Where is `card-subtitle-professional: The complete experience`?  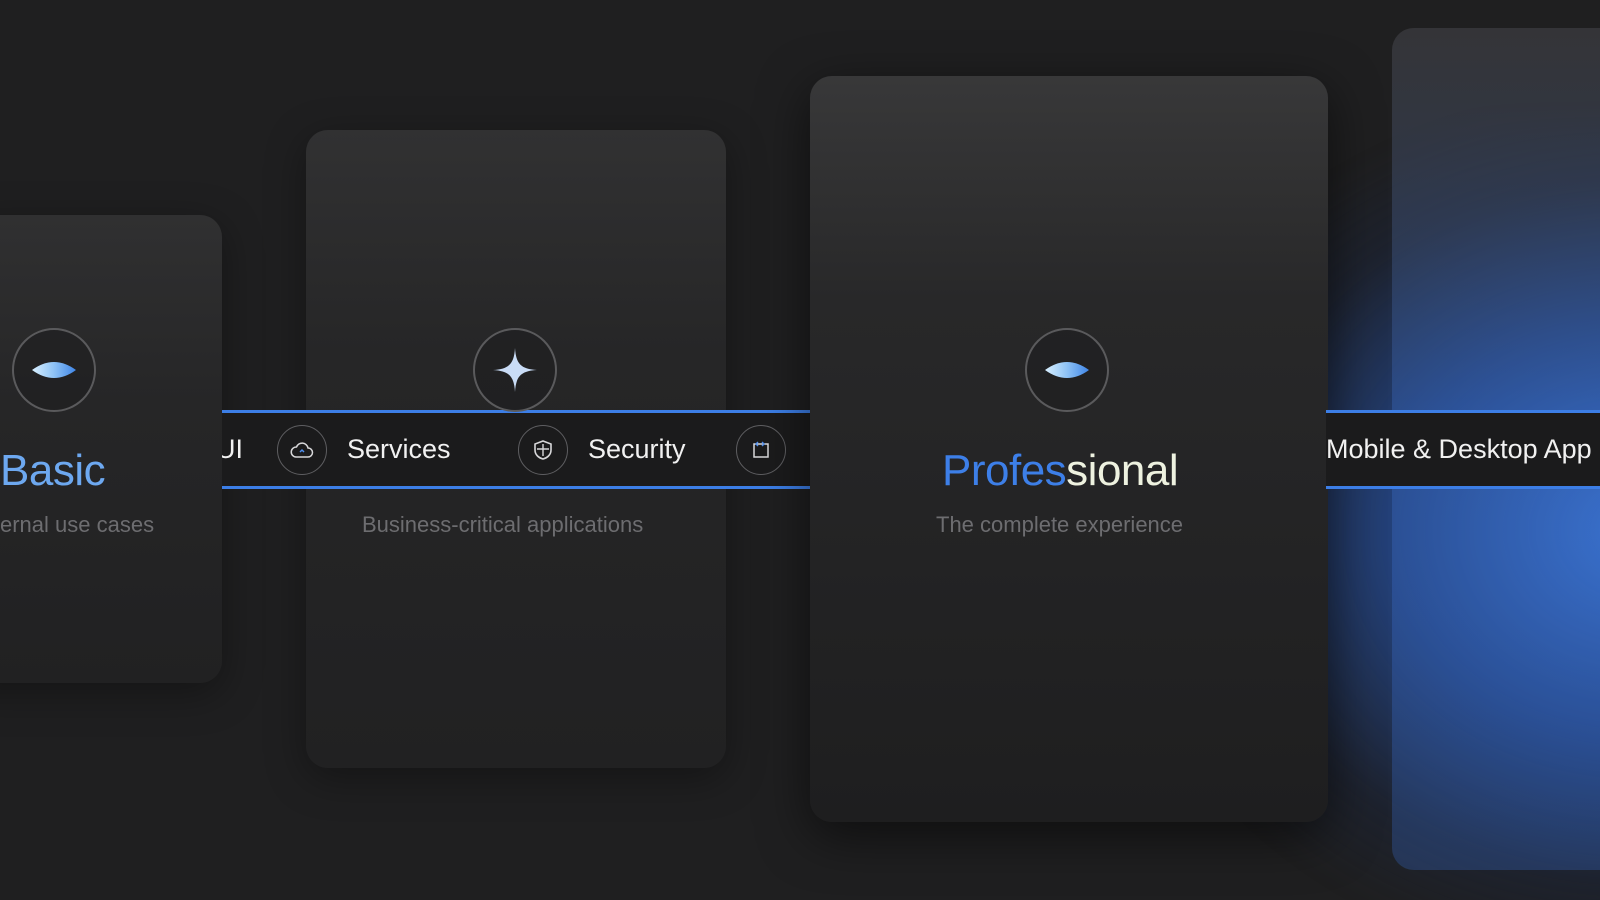 card-subtitle-professional: The complete experience is located at coordinates (1060, 524).